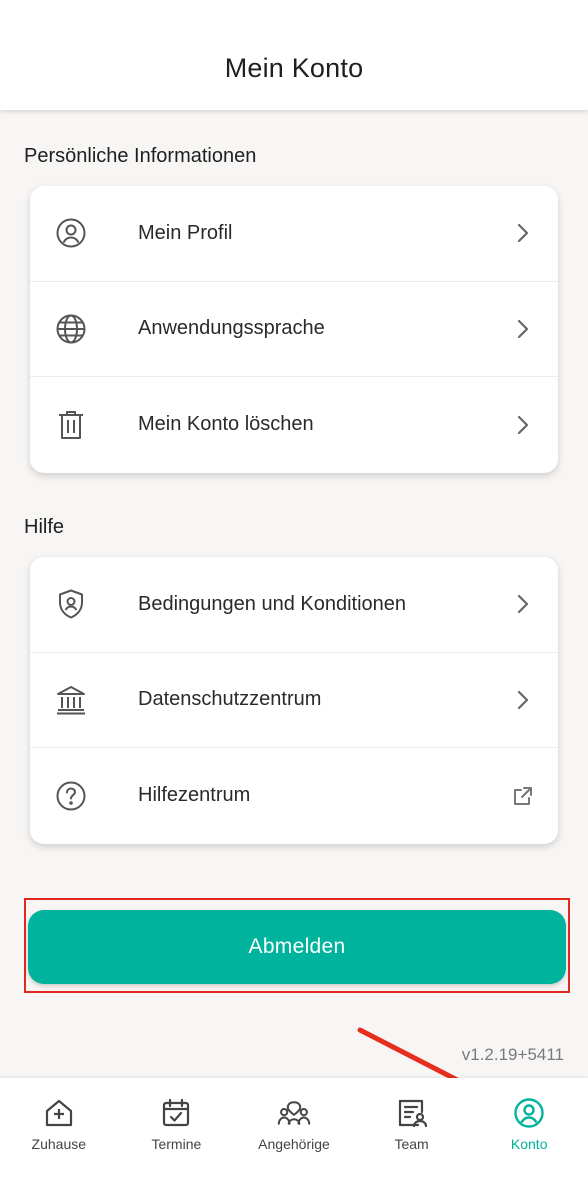  What do you see at coordinates (411, 1144) in the screenshot?
I see `tab-label: Team` at bounding box center [411, 1144].